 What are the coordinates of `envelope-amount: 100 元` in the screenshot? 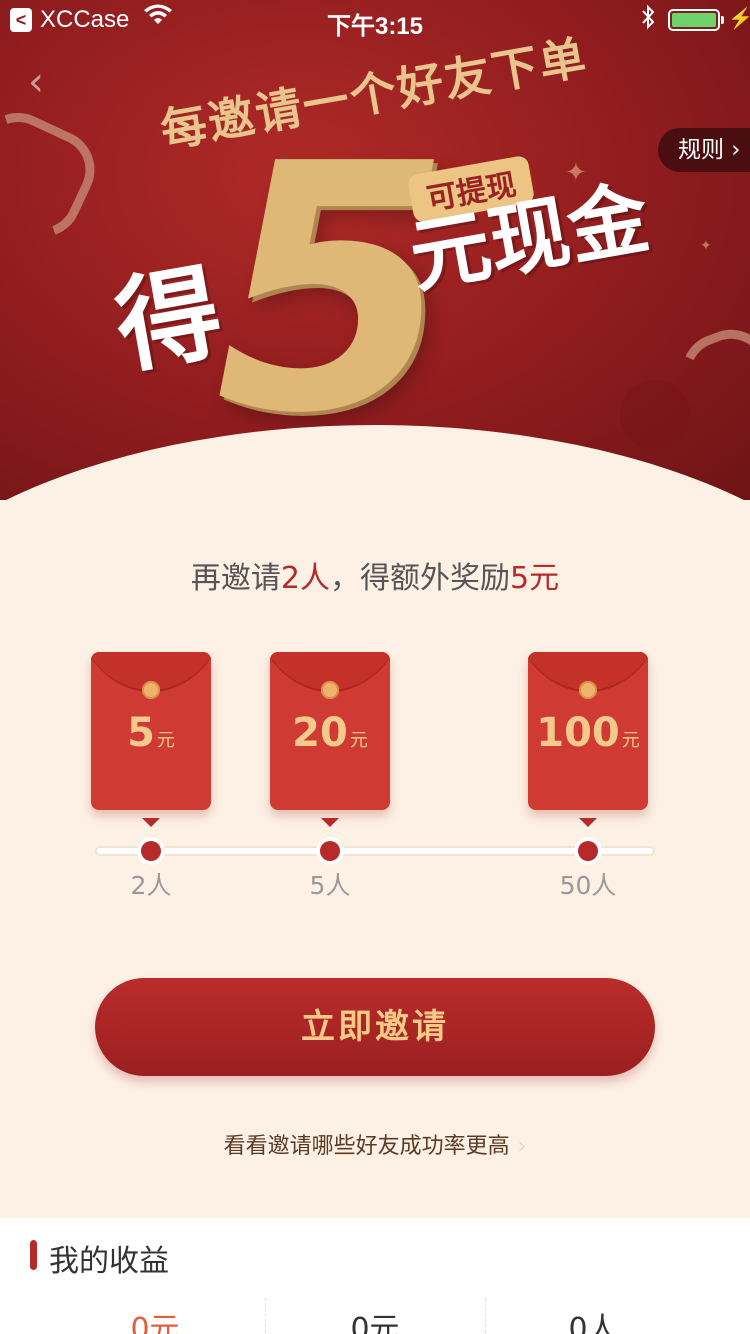 It's located at (588, 733).